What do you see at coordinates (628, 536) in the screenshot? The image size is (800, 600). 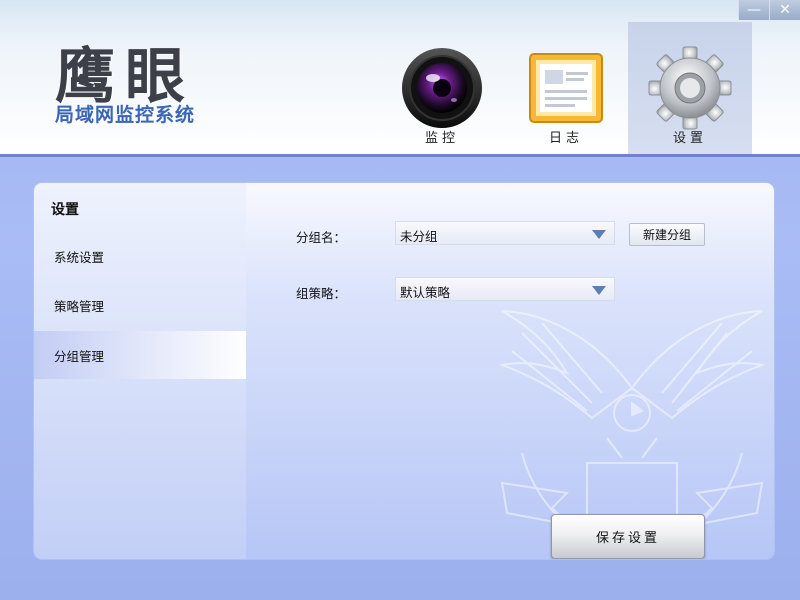 I see `save-settings-button: 保存设置` at bounding box center [628, 536].